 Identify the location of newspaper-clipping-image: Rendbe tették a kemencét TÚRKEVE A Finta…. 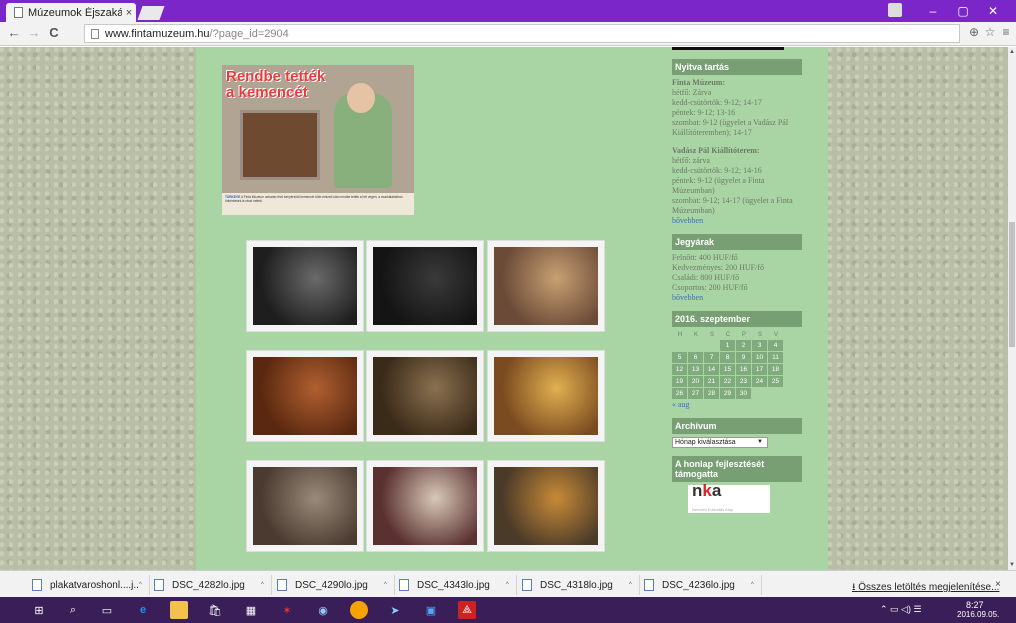
(318, 140).